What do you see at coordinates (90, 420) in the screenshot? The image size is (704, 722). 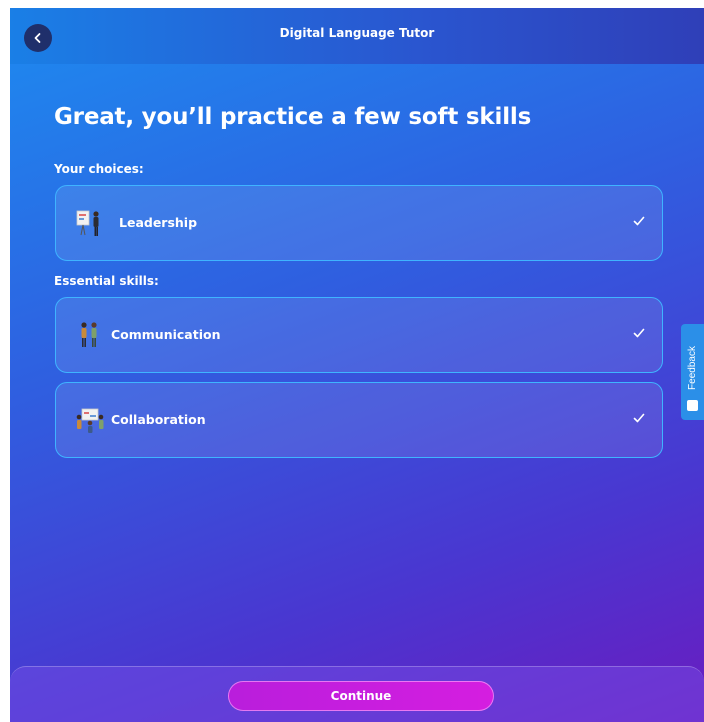 I see `collaboration-thumbnail` at bounding box center [90, 420].